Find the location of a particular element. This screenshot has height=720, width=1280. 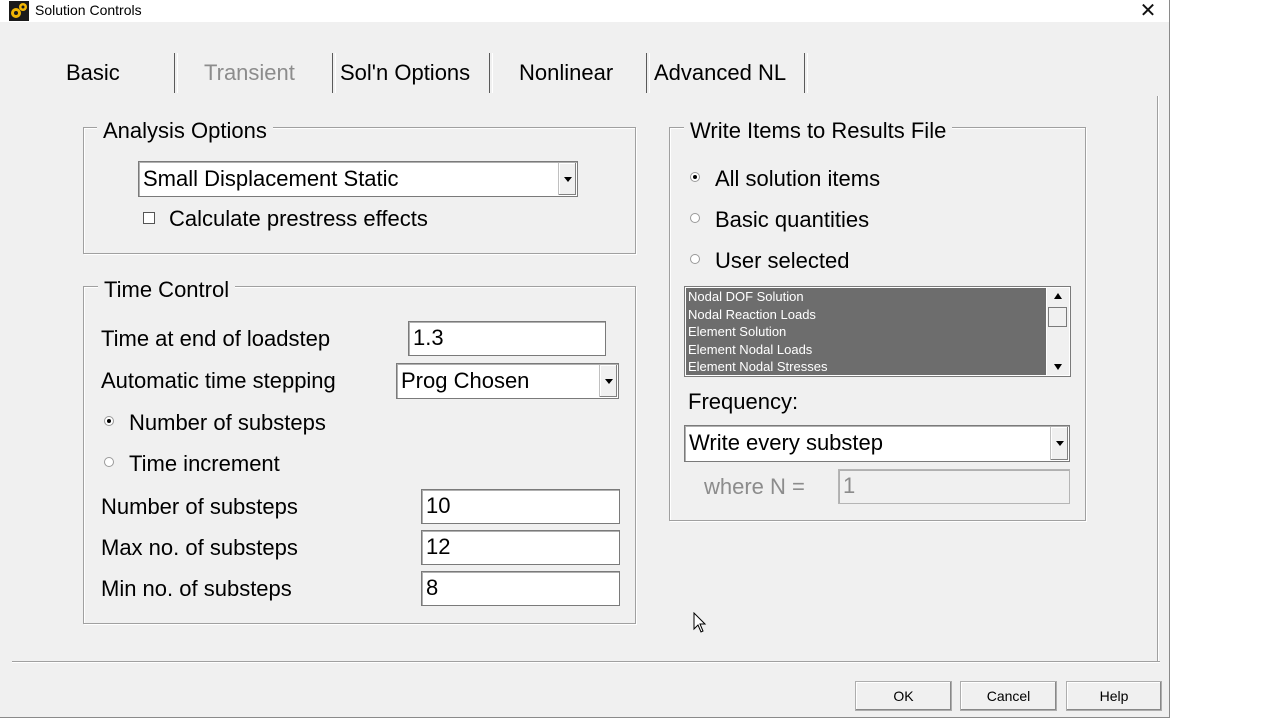

num-substeps-field: 10 is located at coordinates (520, 506).